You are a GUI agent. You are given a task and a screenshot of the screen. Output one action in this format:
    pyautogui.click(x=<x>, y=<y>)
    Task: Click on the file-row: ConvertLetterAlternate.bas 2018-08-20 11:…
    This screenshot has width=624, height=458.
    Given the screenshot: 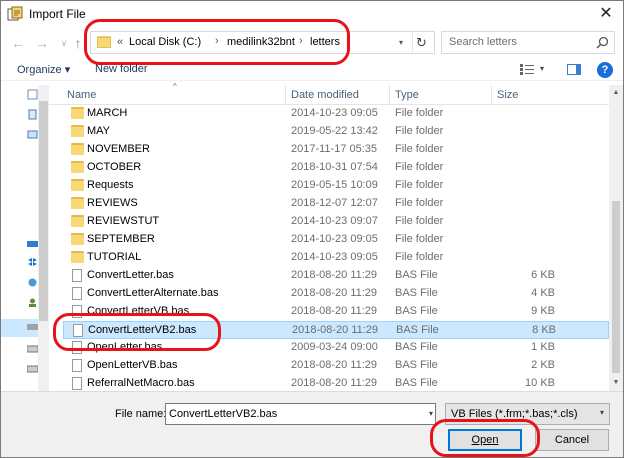 What is the action you would take?
    pyautogui.click(x=336, y=294)
    